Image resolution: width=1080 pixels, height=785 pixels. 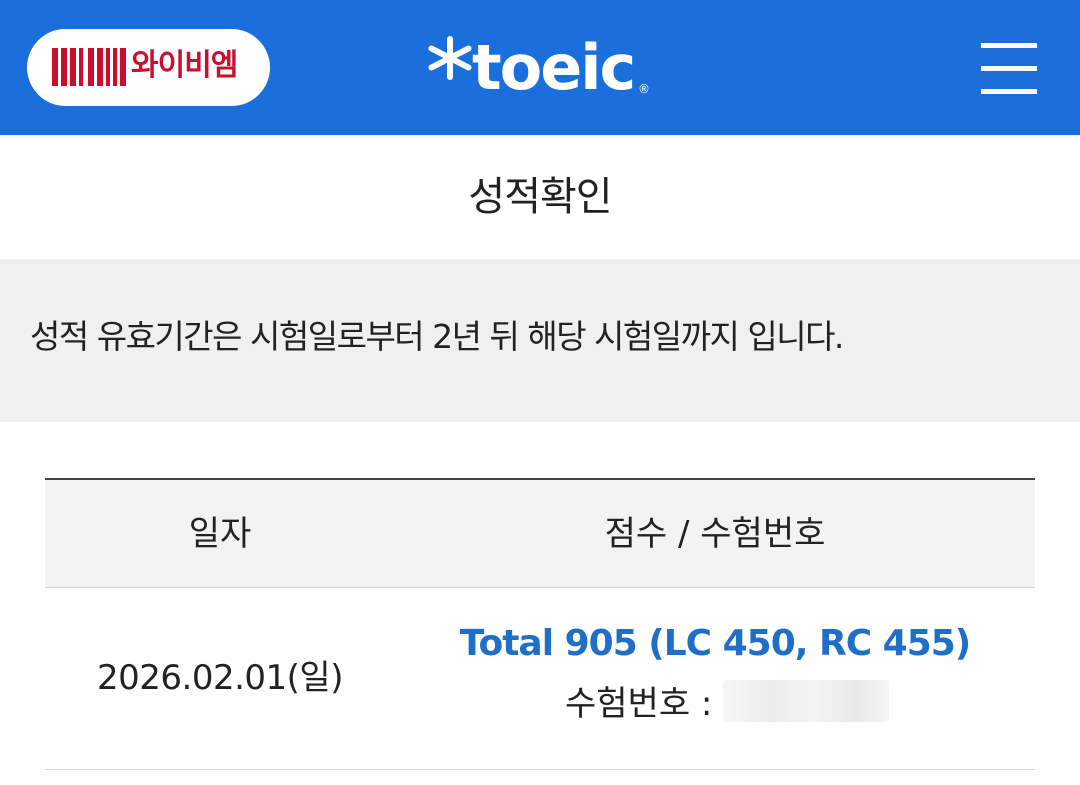 I want to click on validity-notice-text: 성적 유효기간은 시험일로부터 2년 뒤 해당 시험일까지 입니다., so click(x=437, y=336).